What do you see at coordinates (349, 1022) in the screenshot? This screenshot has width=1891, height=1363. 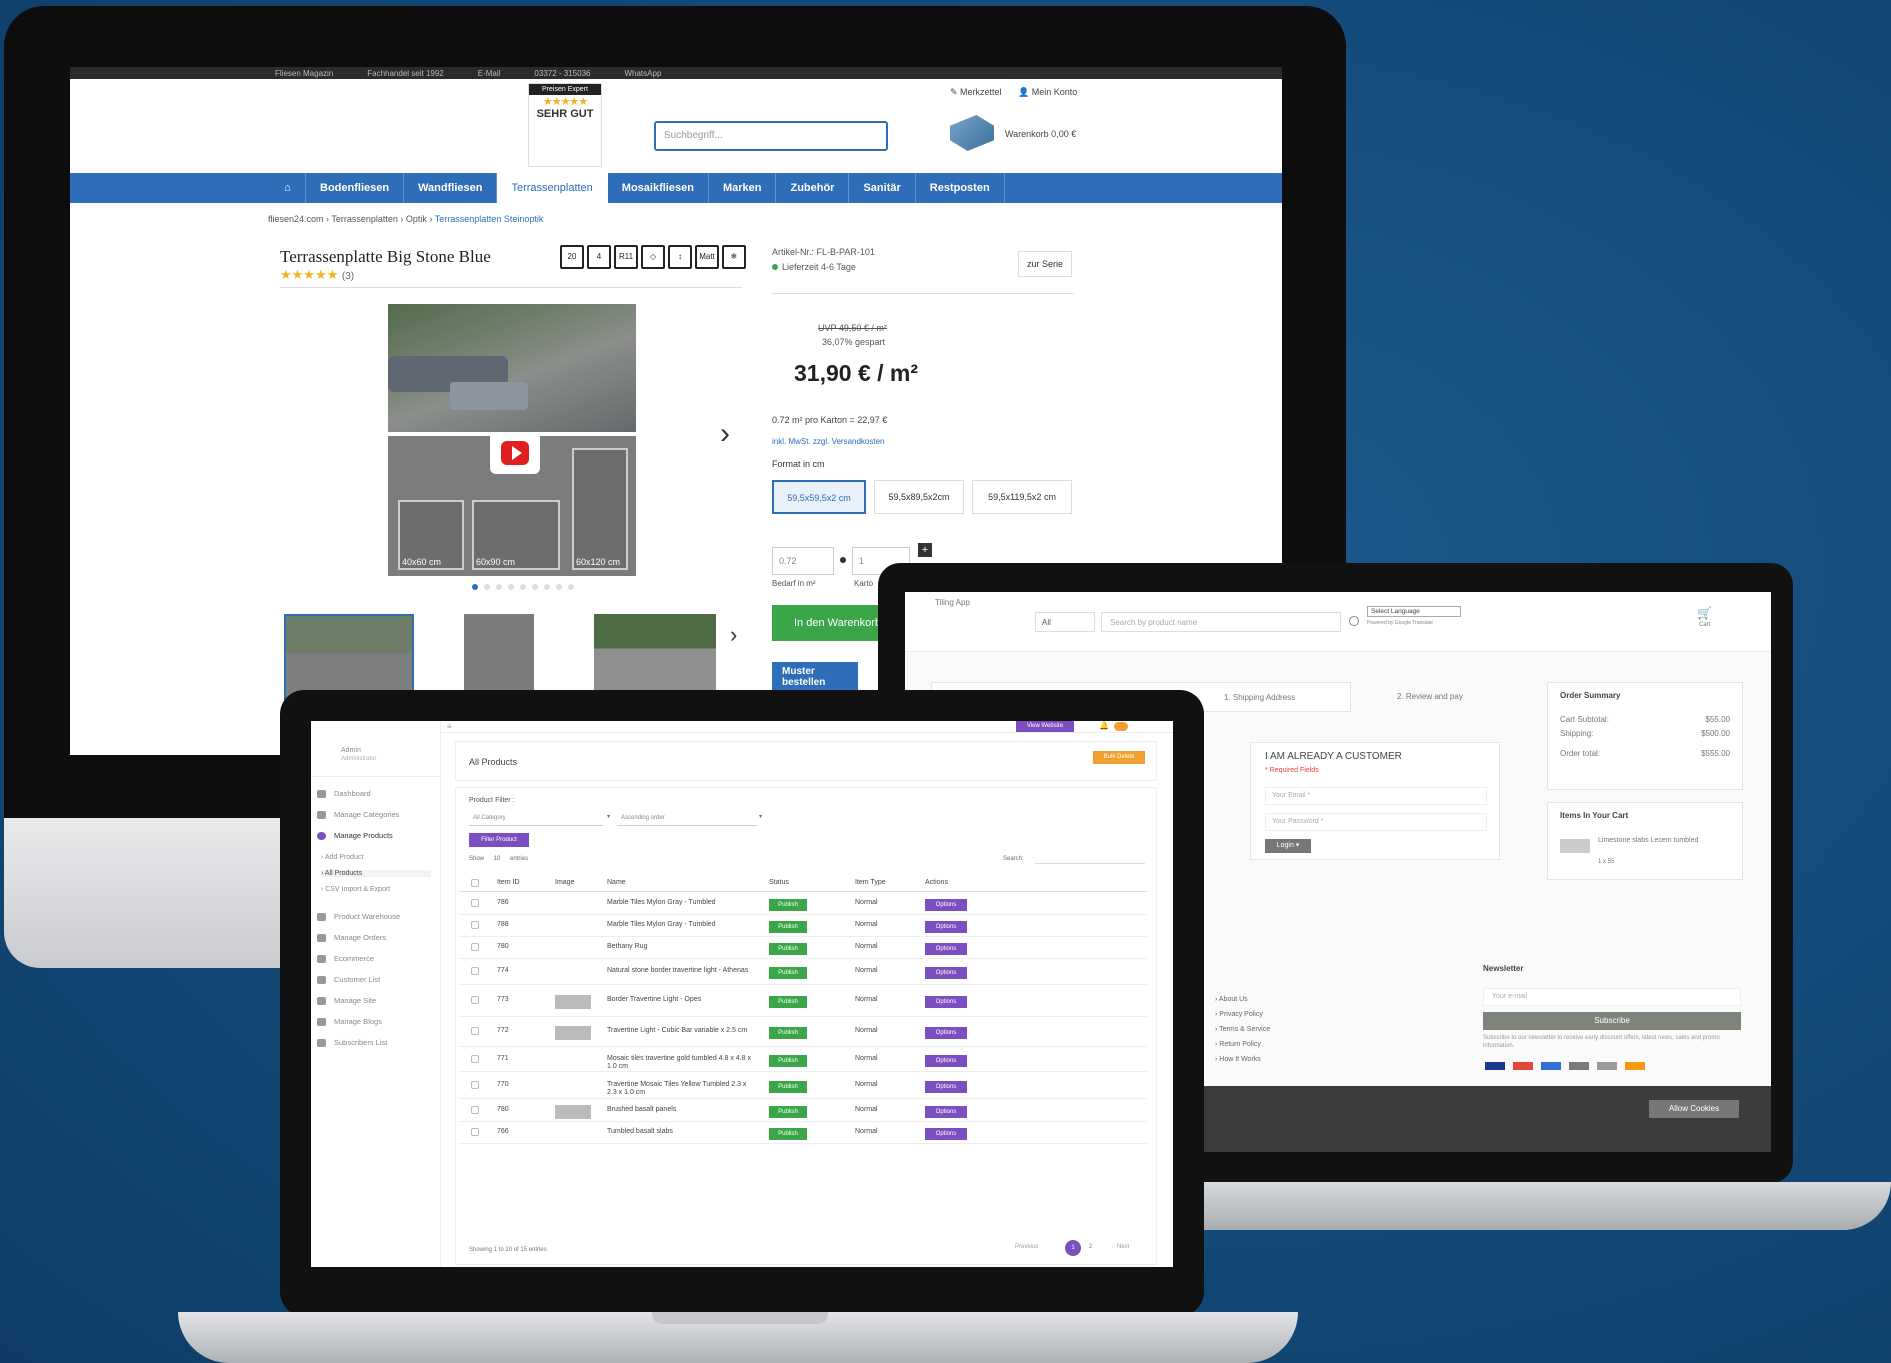 I see `menu-blogs: Manage Blogs` at bounding box center [349, 1022].